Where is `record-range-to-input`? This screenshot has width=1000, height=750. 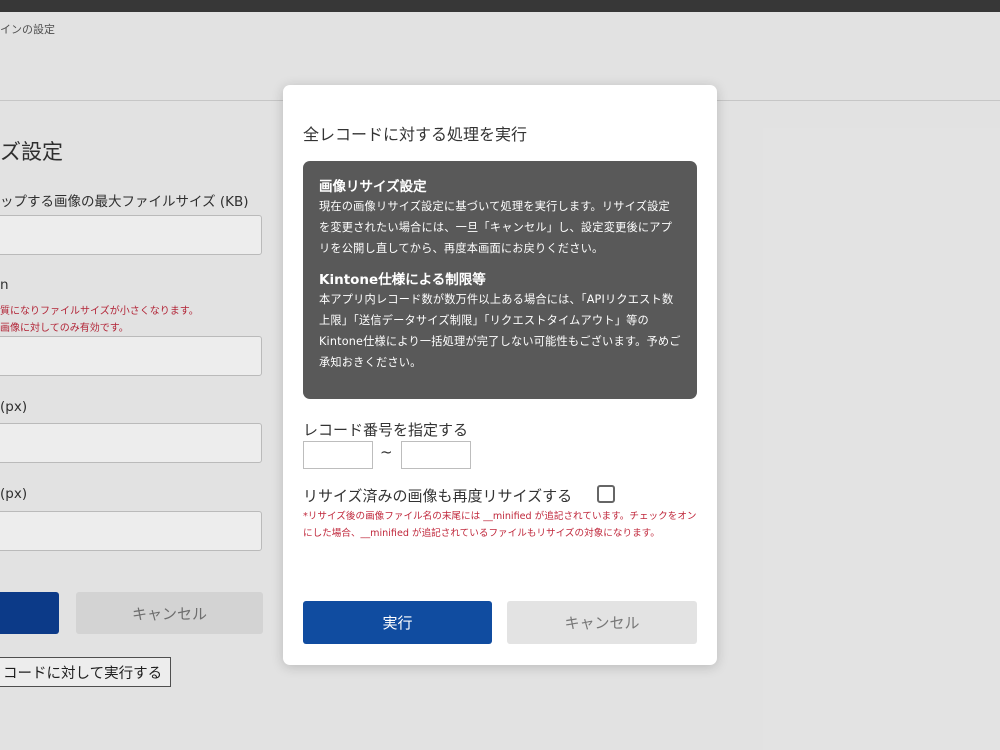
record-range-to-input is located at coordinates (436, 455).